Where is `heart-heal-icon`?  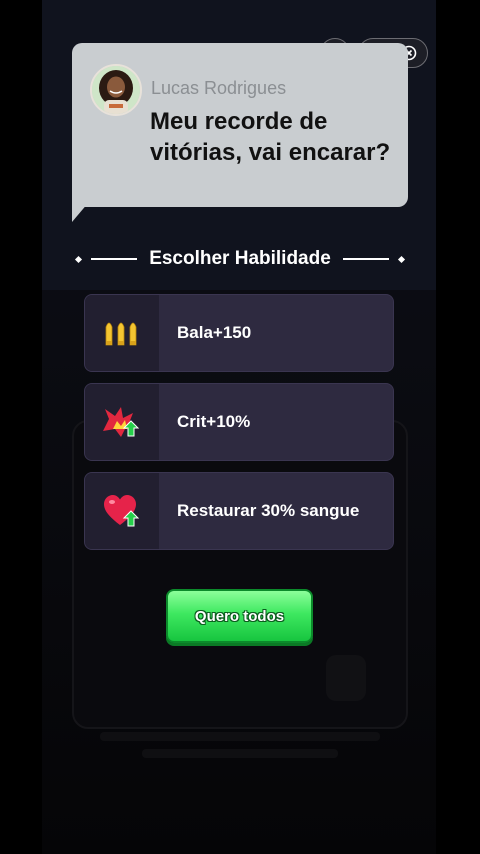 heart-heal-icon is located at coordinates (122, 511).